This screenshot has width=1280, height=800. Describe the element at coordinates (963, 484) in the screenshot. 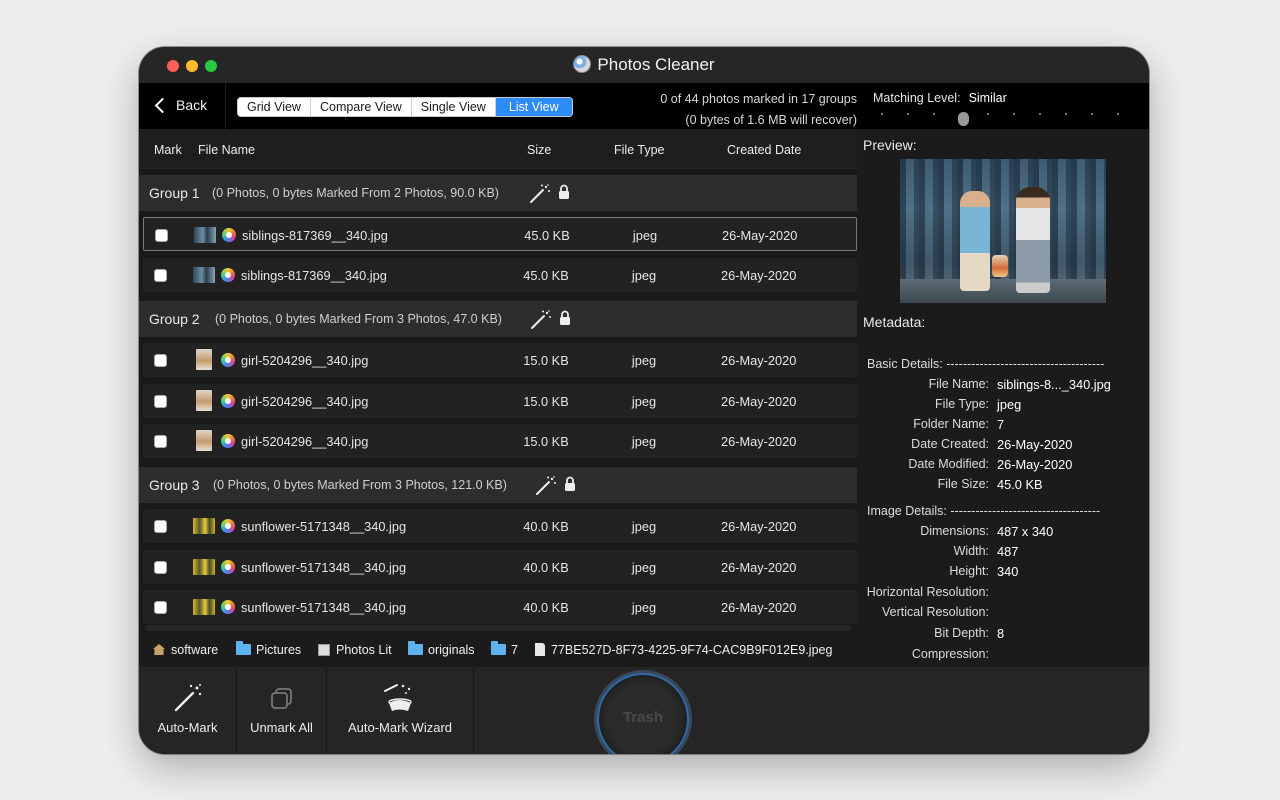

I see `metadata-key: File Size:` at that location.